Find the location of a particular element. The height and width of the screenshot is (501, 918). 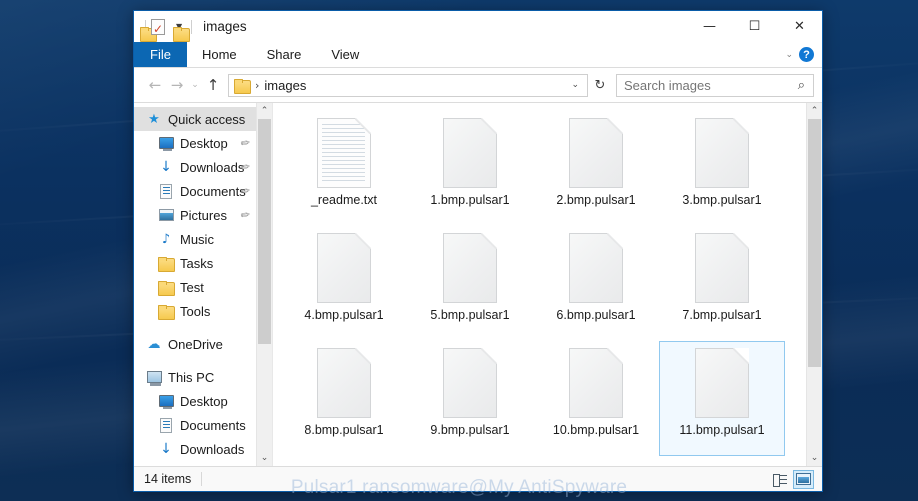

help-icon: ? is located at coordinates (806, 54).